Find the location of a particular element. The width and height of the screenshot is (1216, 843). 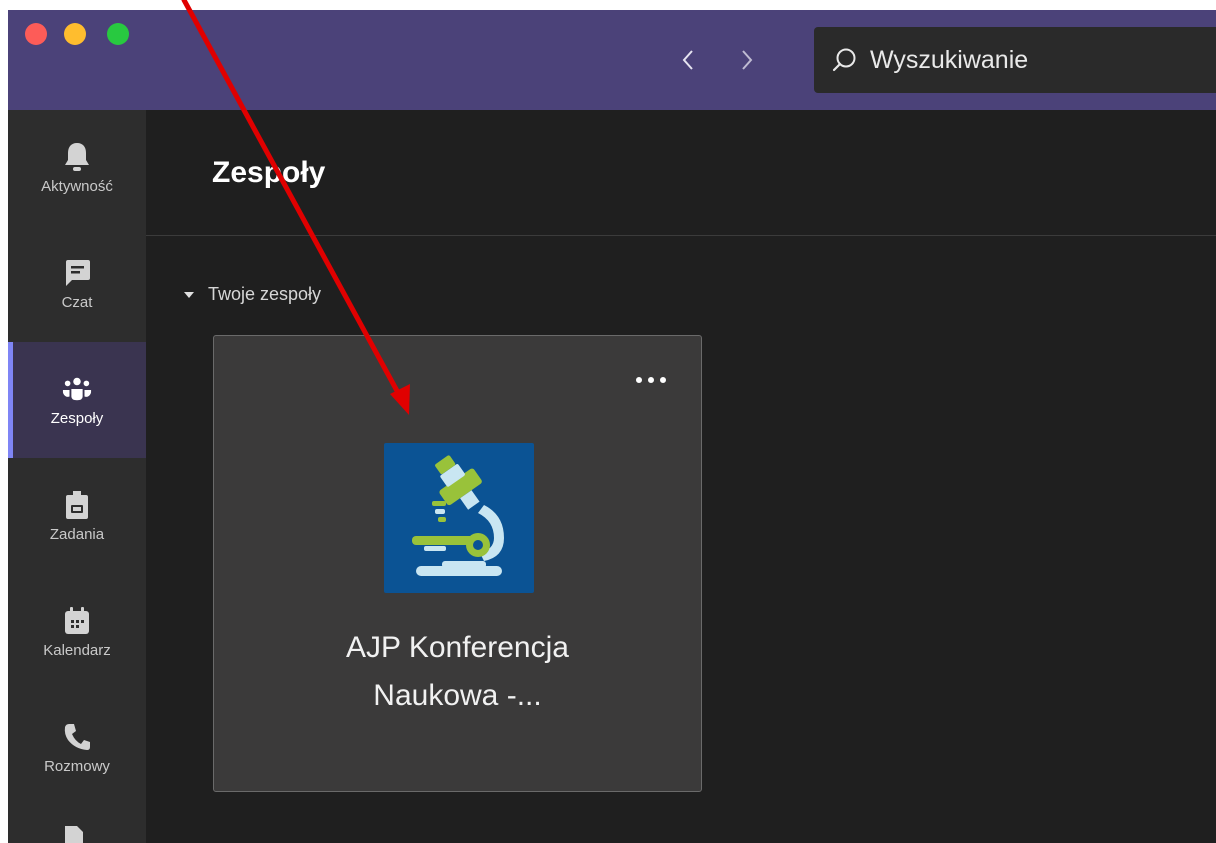

rail-item-files-partial is located at coordinates (76, 831).